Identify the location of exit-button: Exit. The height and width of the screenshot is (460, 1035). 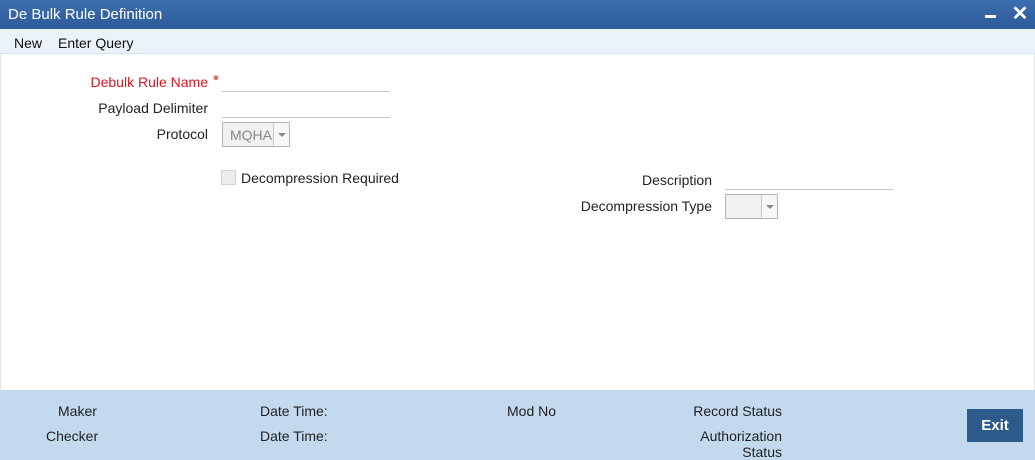
(995, 425).